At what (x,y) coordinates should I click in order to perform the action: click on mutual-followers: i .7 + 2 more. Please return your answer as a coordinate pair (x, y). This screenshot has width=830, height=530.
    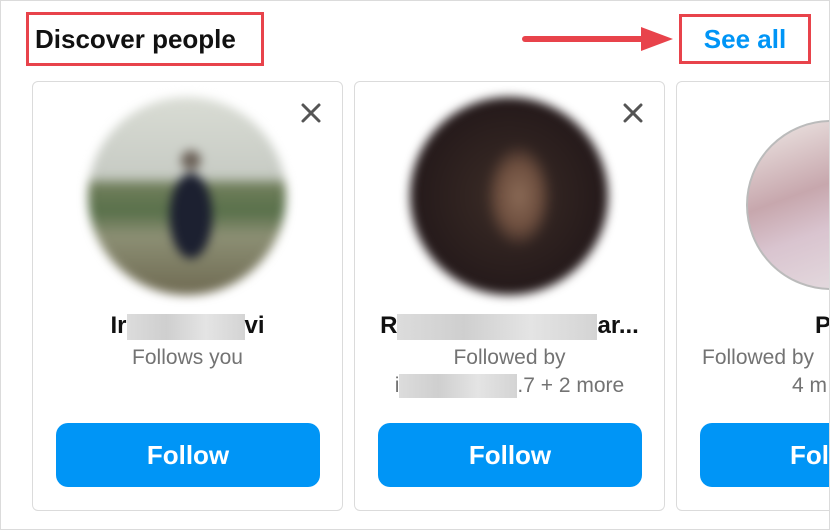
    Looking at the image, I should click on (509, 386).